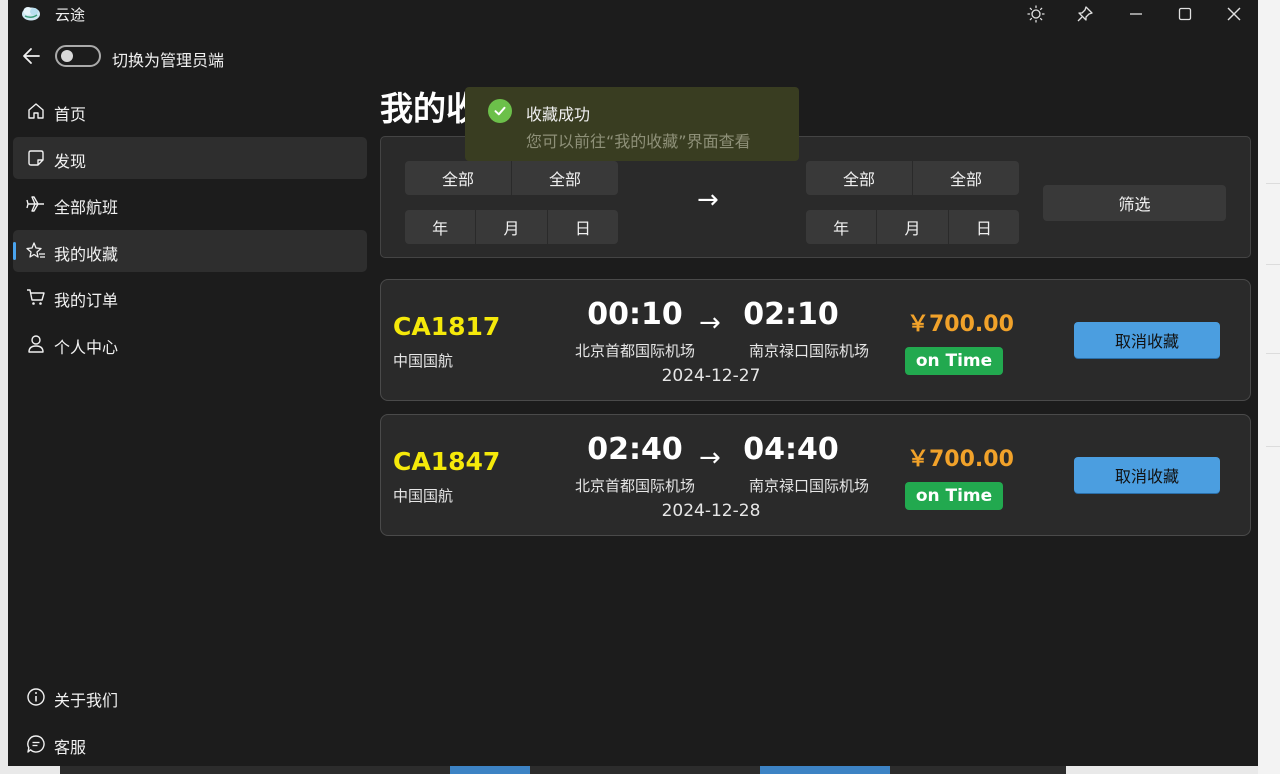 The width and height of the screenshot is (1280, 774). I want to click on note-icon, so click(36, 158).